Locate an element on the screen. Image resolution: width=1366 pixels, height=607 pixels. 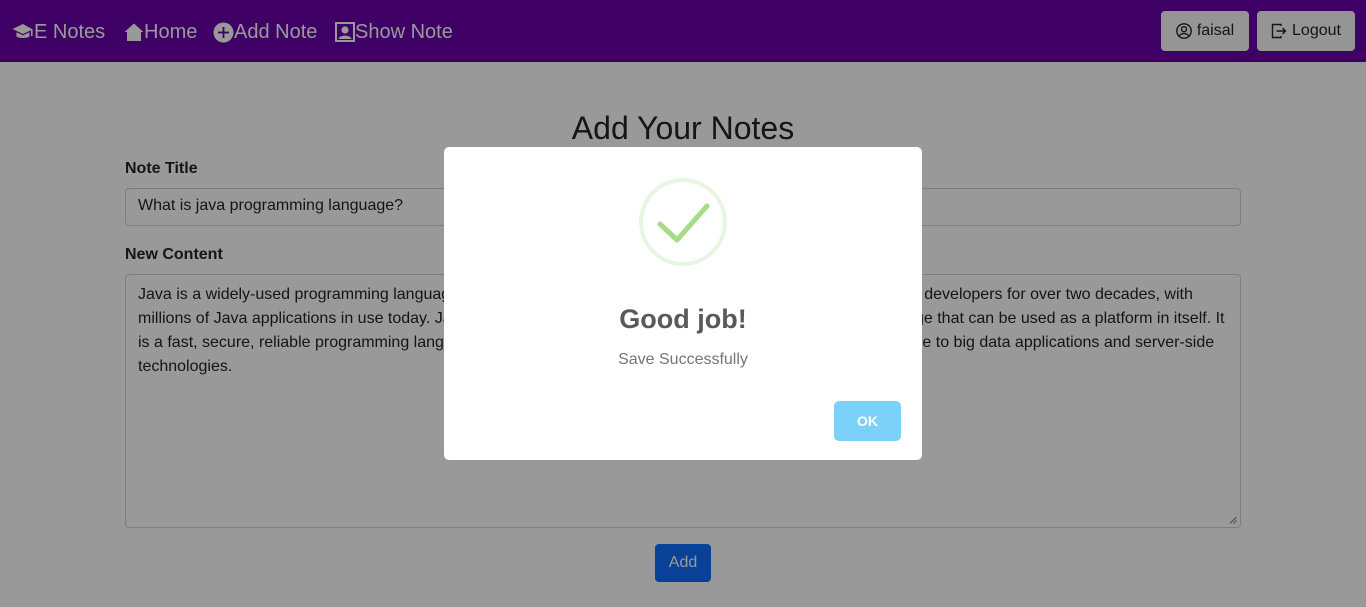
modal-text: Save Successfully is located at coordinates (683, 359).